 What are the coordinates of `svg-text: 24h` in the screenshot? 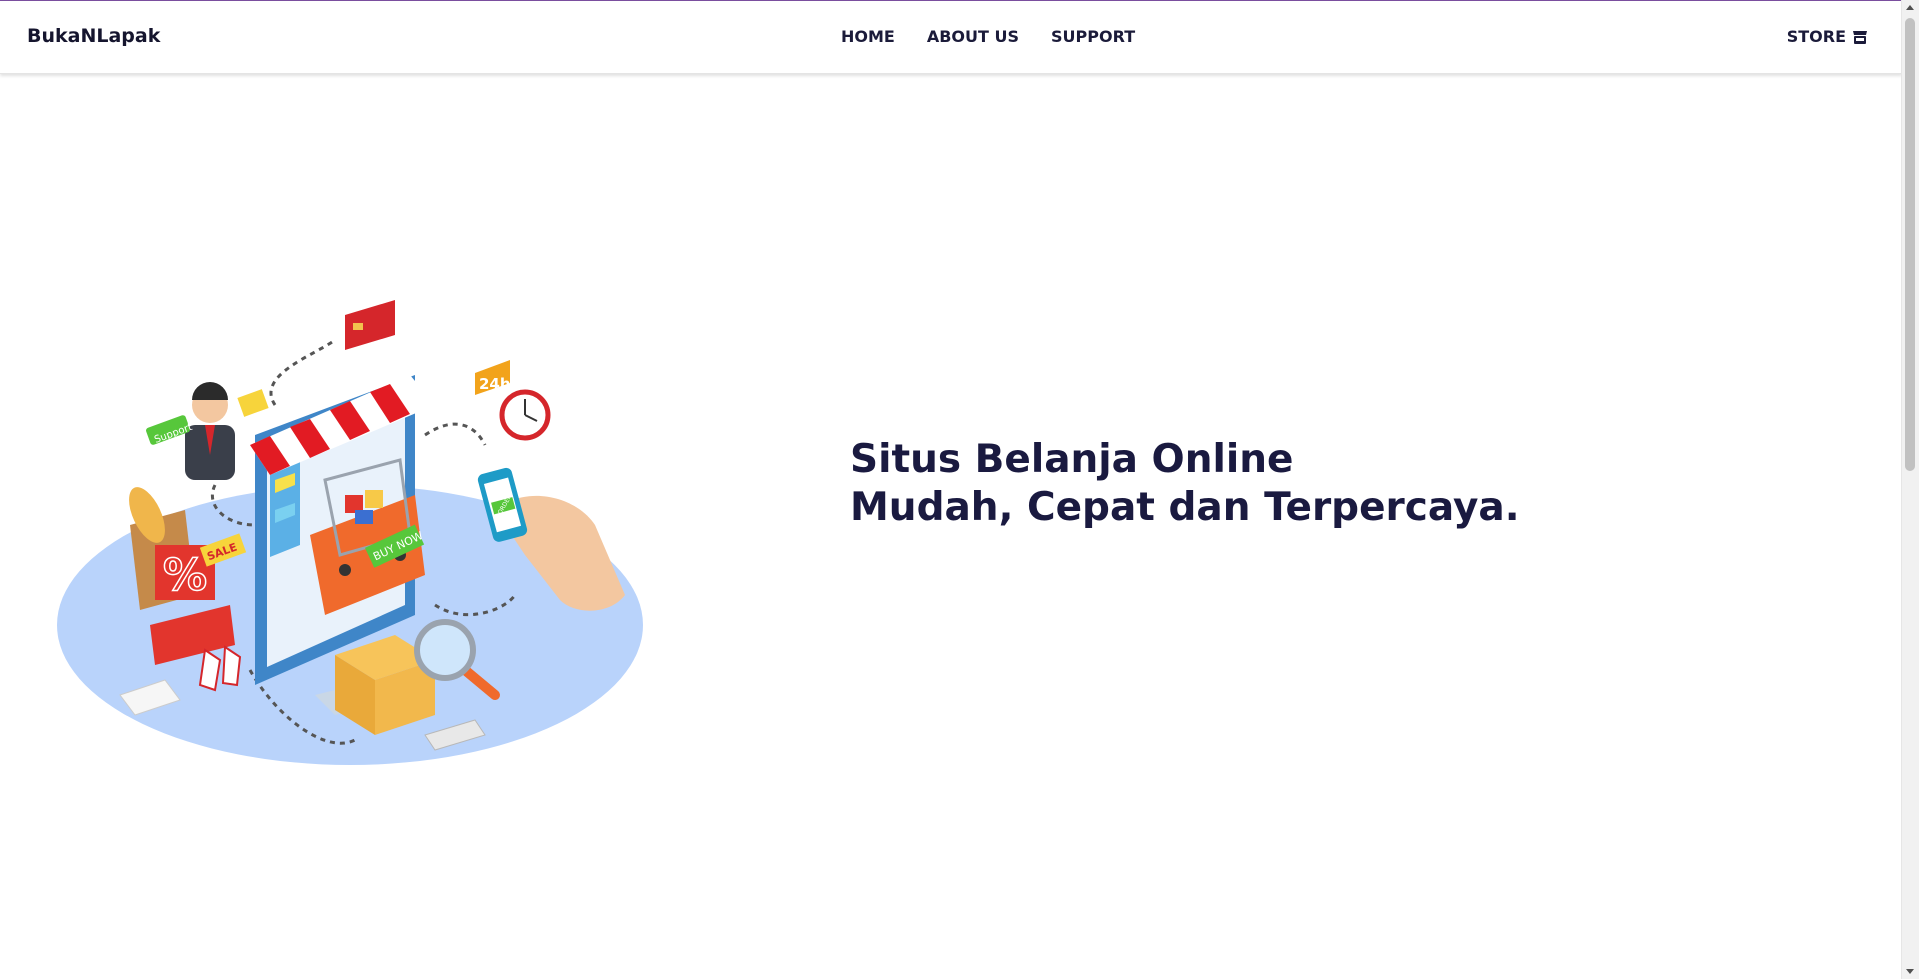 It's located at (495, 384).